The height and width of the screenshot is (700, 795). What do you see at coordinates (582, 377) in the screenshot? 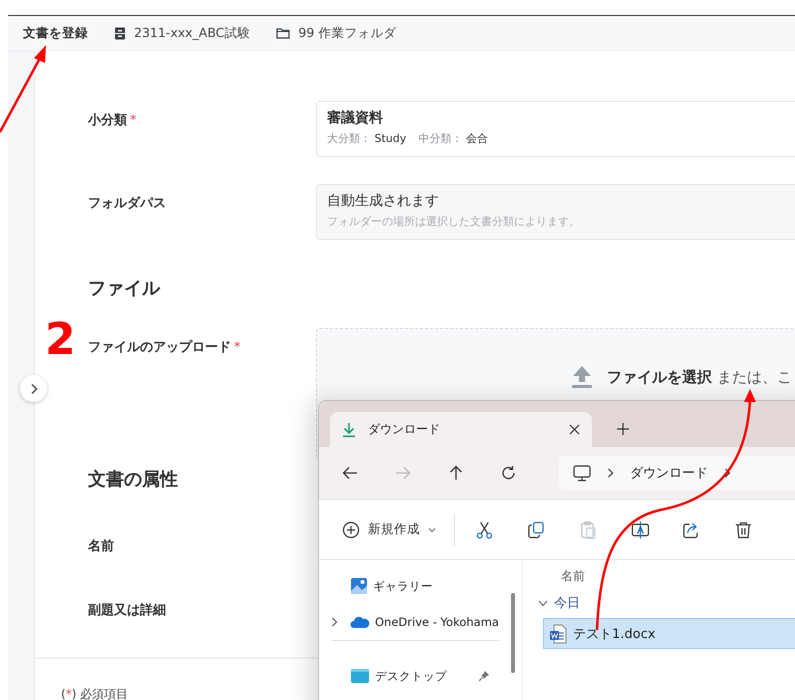
I see `upload-icon` at bounding box center [582, 377].